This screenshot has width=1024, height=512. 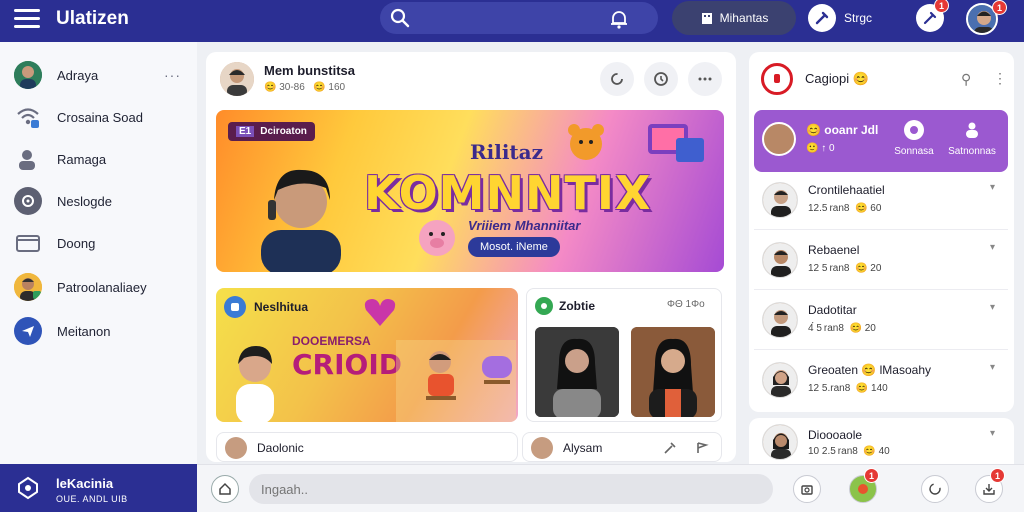 What do you see at coordinates (932, 16) in the screenshot?
I see `notification-button: 1` at bounding box center [932, 16].